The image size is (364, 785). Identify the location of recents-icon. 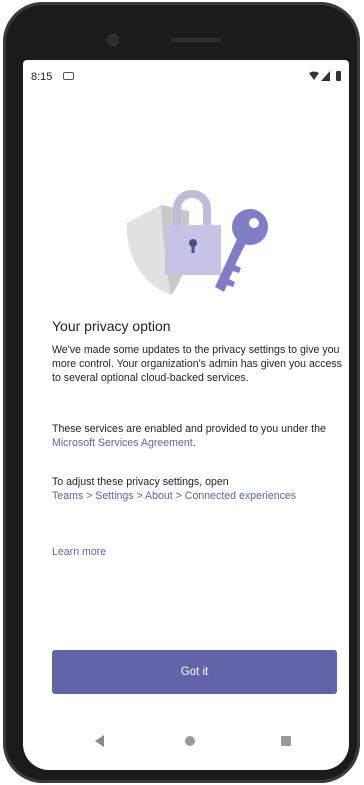
(286, 741).